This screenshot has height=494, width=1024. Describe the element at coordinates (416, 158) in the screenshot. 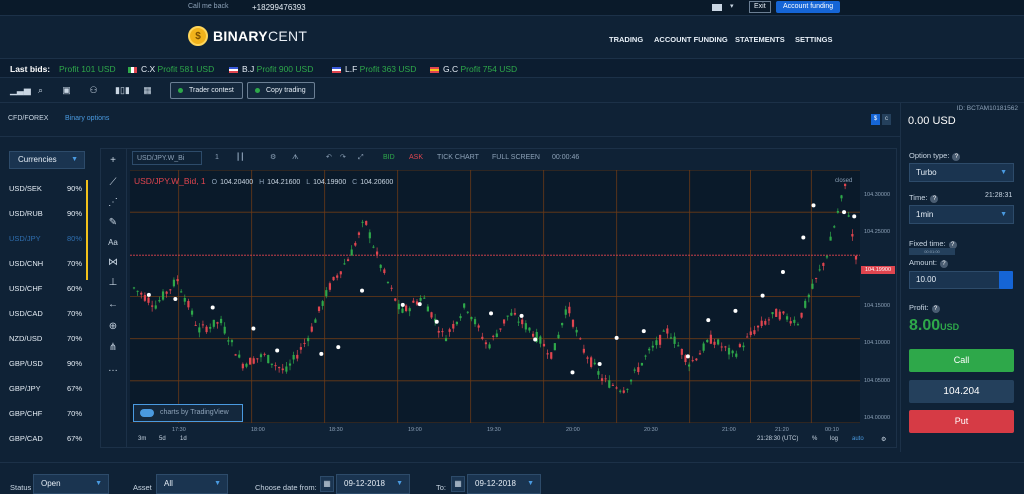

I see `ask-button: ASK` at that location.